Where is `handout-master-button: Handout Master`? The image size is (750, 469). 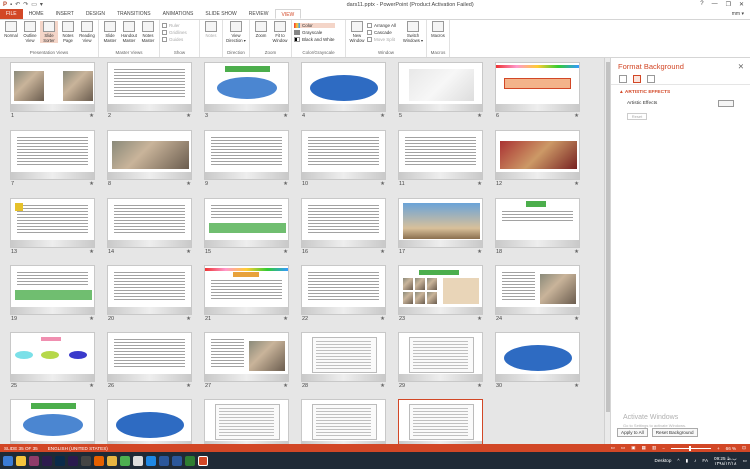
handout-master-button: Handout Master is located at coordinates (129, 32).